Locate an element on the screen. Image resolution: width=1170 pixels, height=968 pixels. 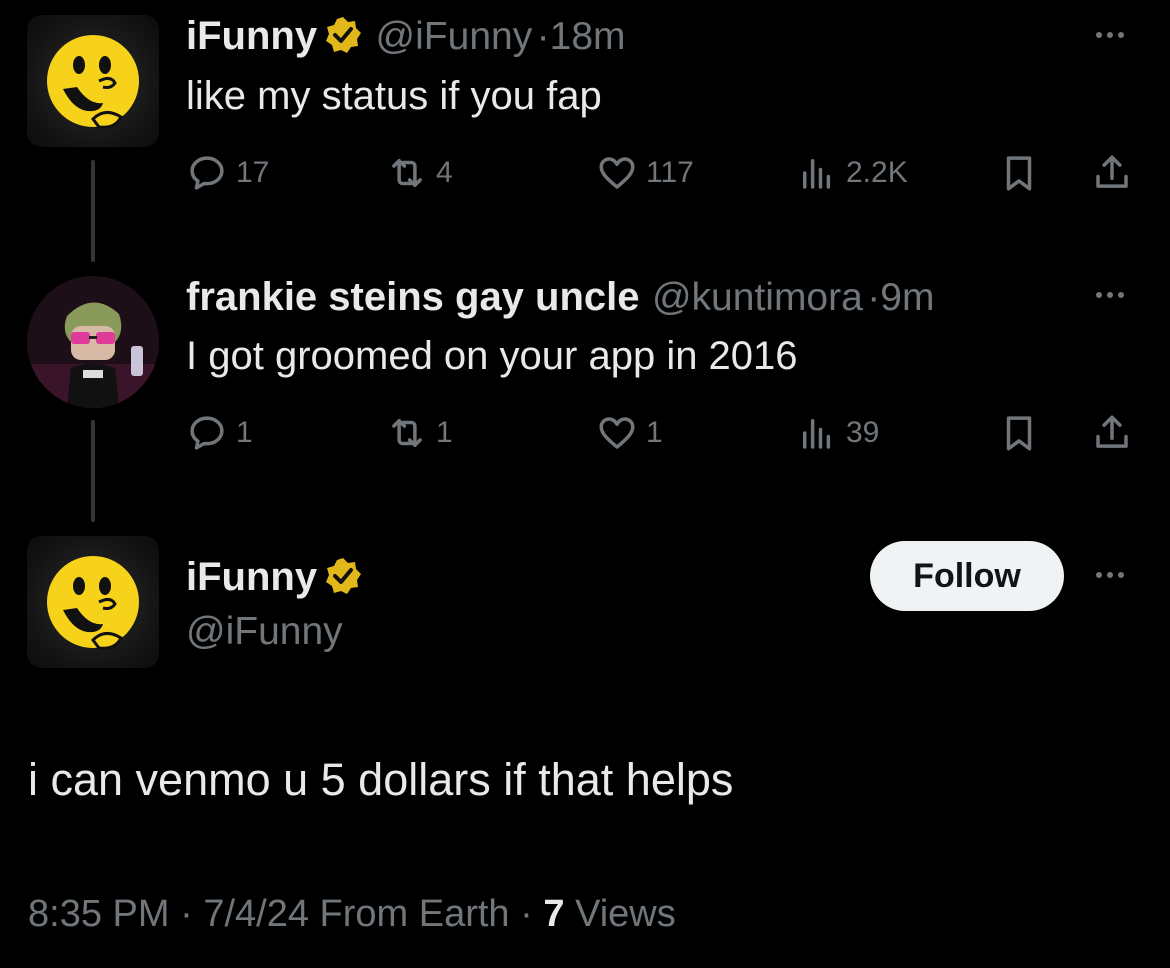
views-button: 39 is located at coordinates (837, 433).